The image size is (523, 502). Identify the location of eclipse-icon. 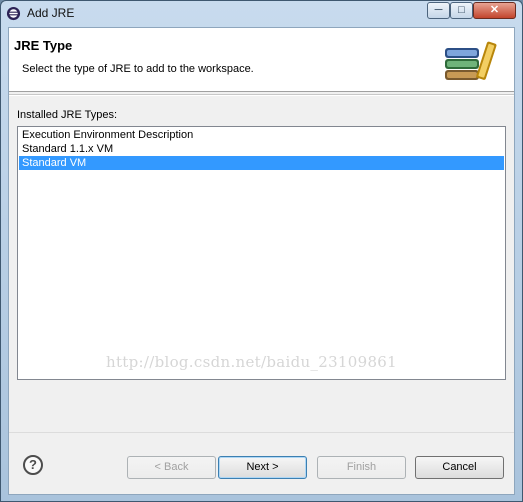
(13, 13).